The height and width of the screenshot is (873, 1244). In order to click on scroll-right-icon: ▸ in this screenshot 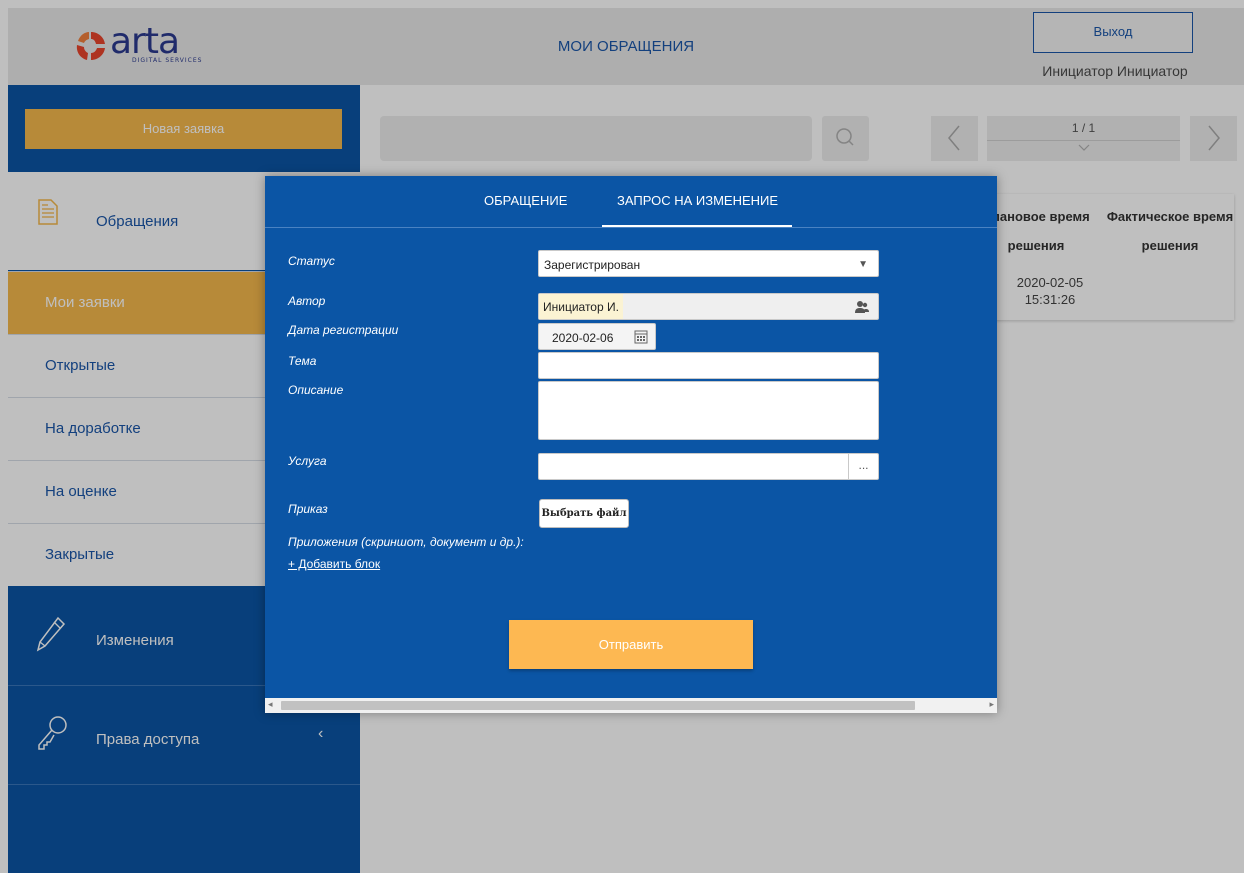, I will do `click(991, 704)`.